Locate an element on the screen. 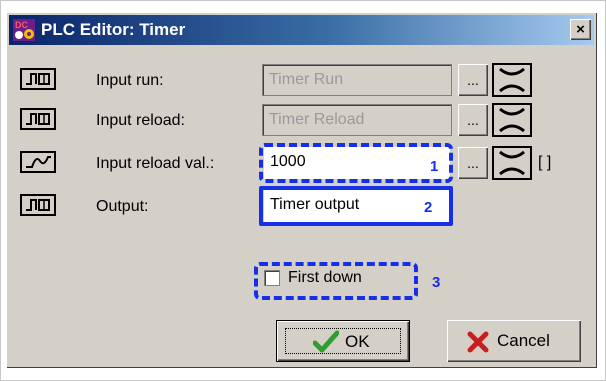  close-button: × is located at coordinates (580, 29).